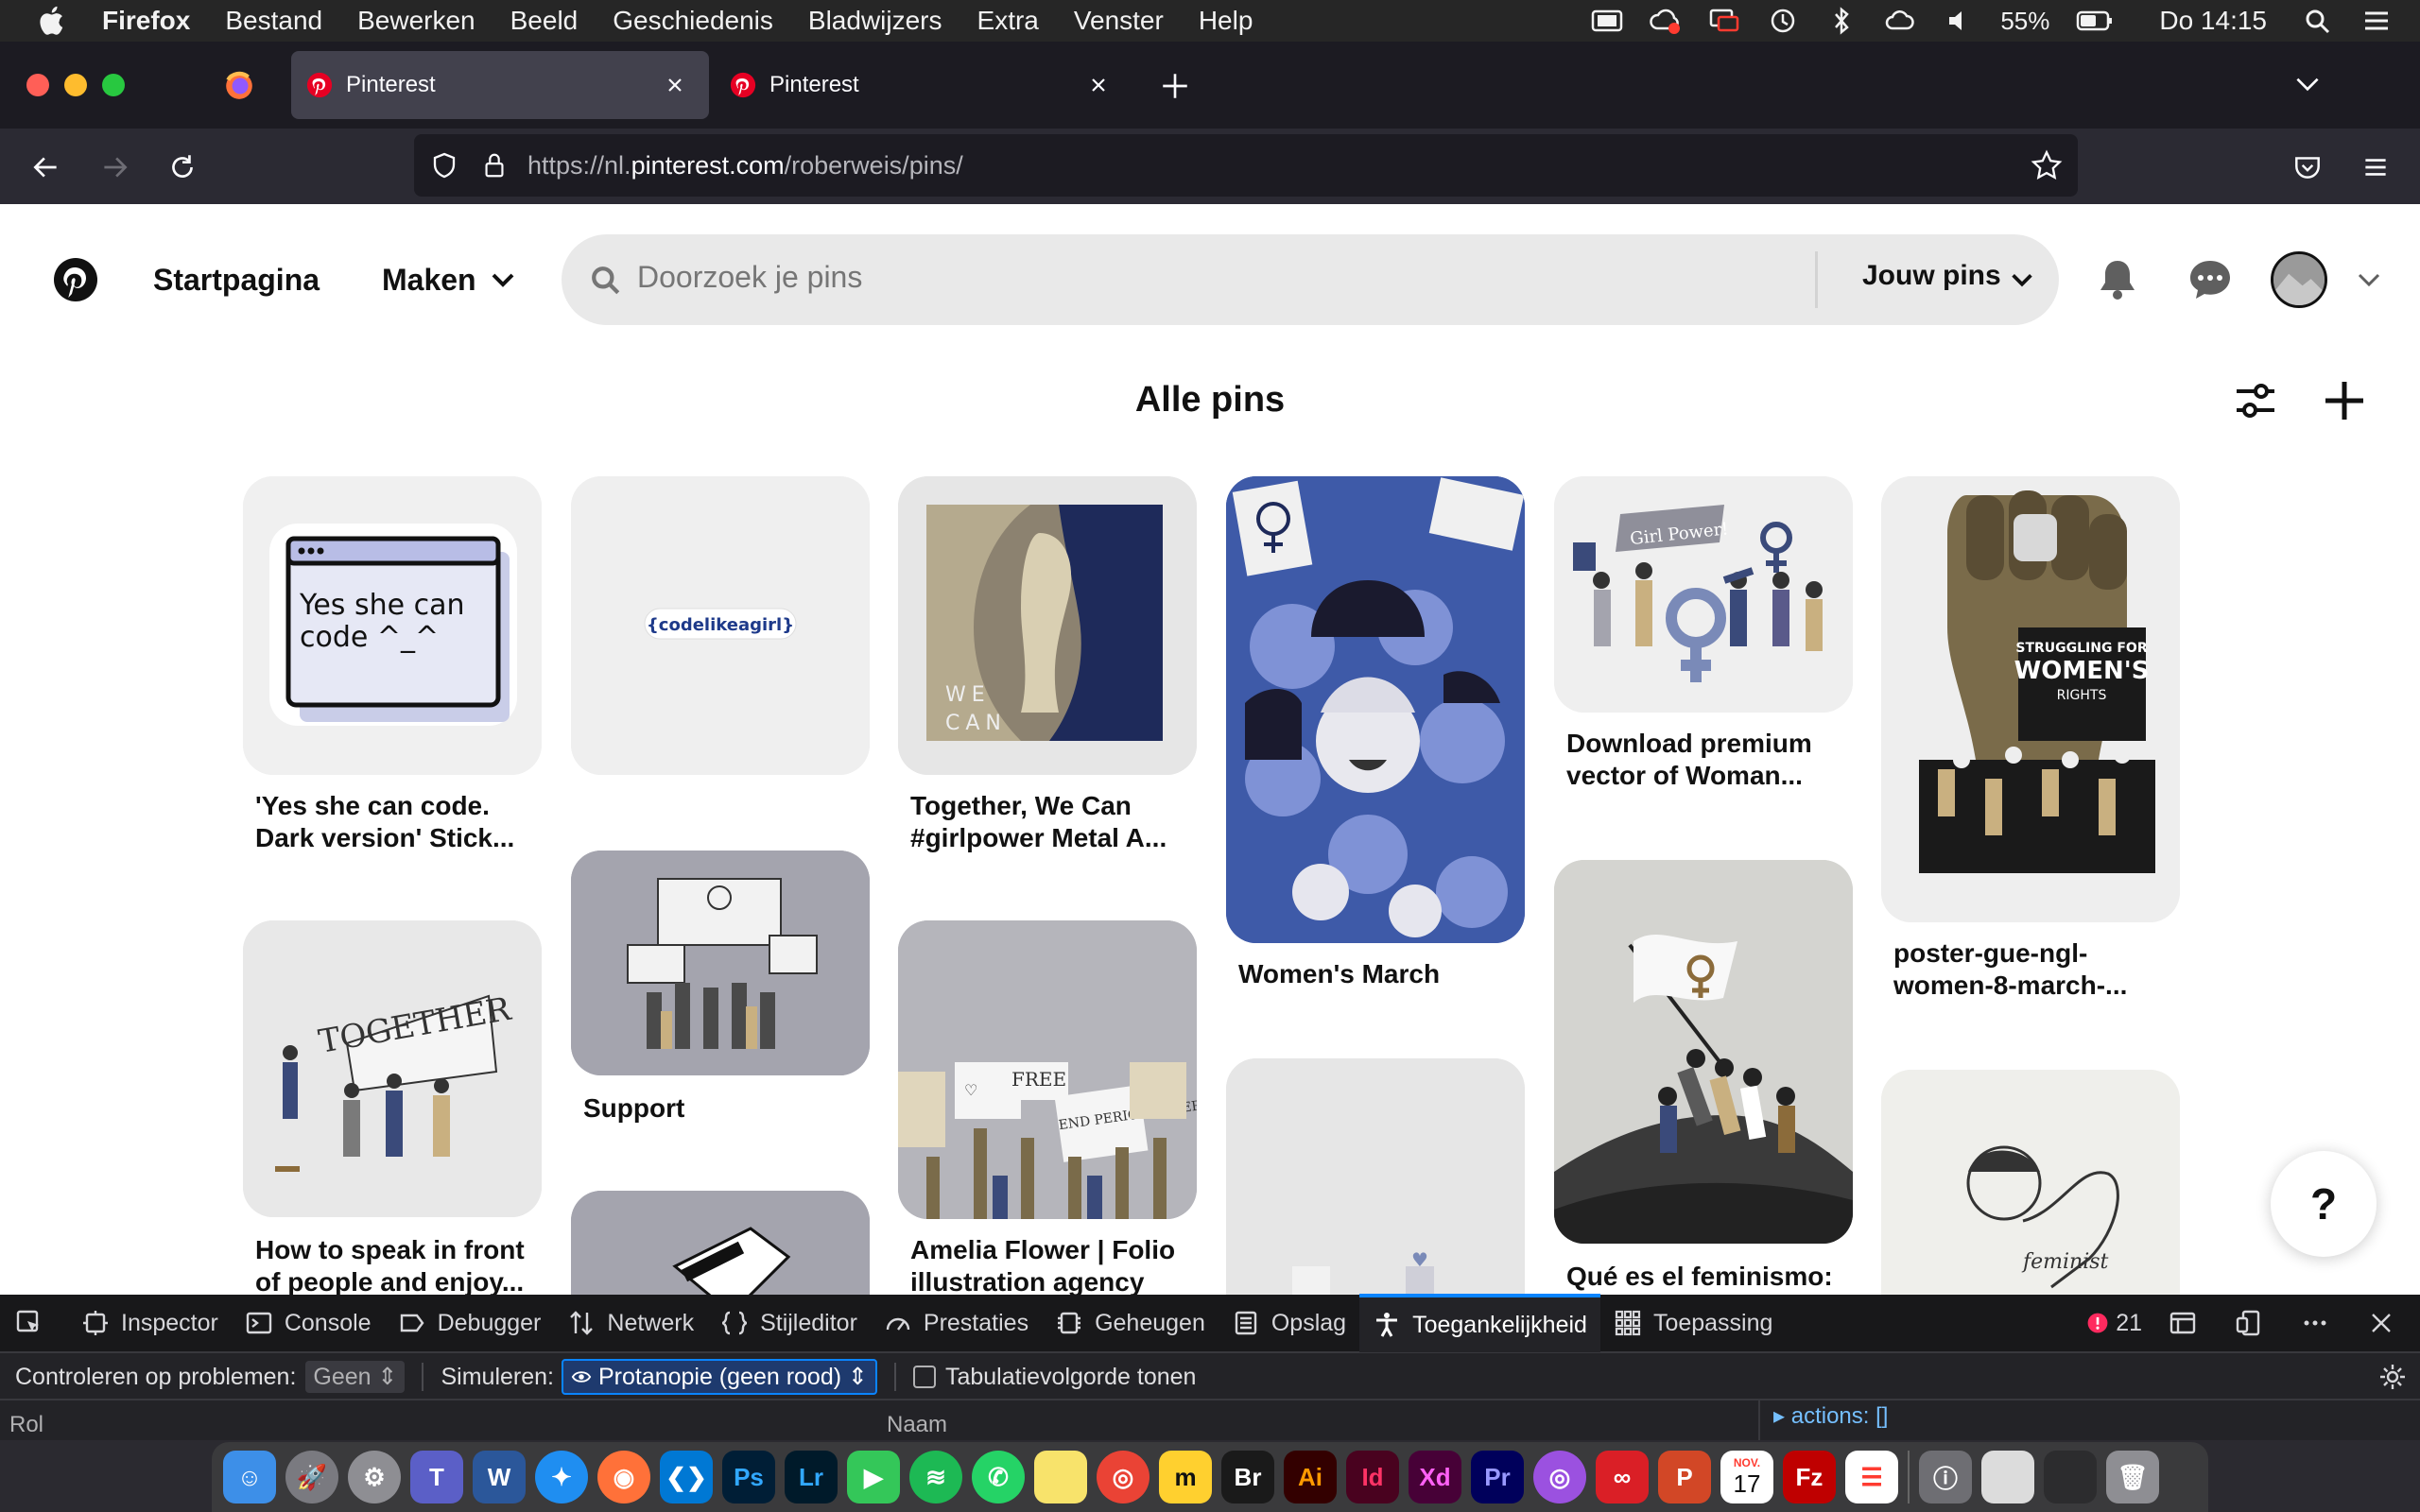  What do you see at coordinates (725, 1108) in the screenshot?
I see `pin-title: Support` at bounding box center [725, 1108].